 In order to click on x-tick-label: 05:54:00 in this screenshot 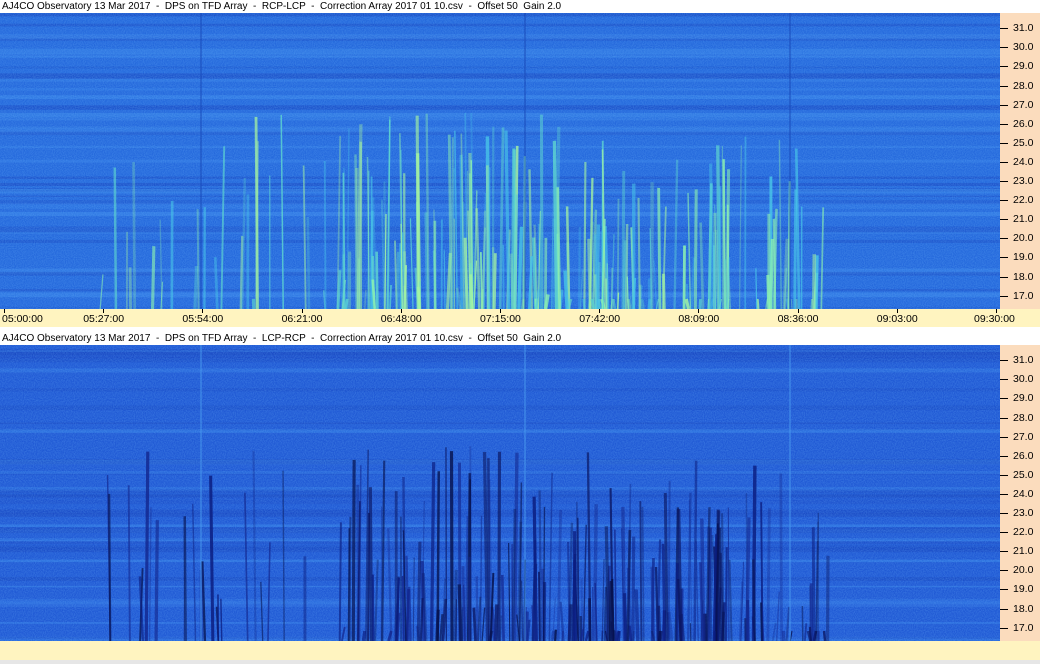, I will do `click(203, 319)`.